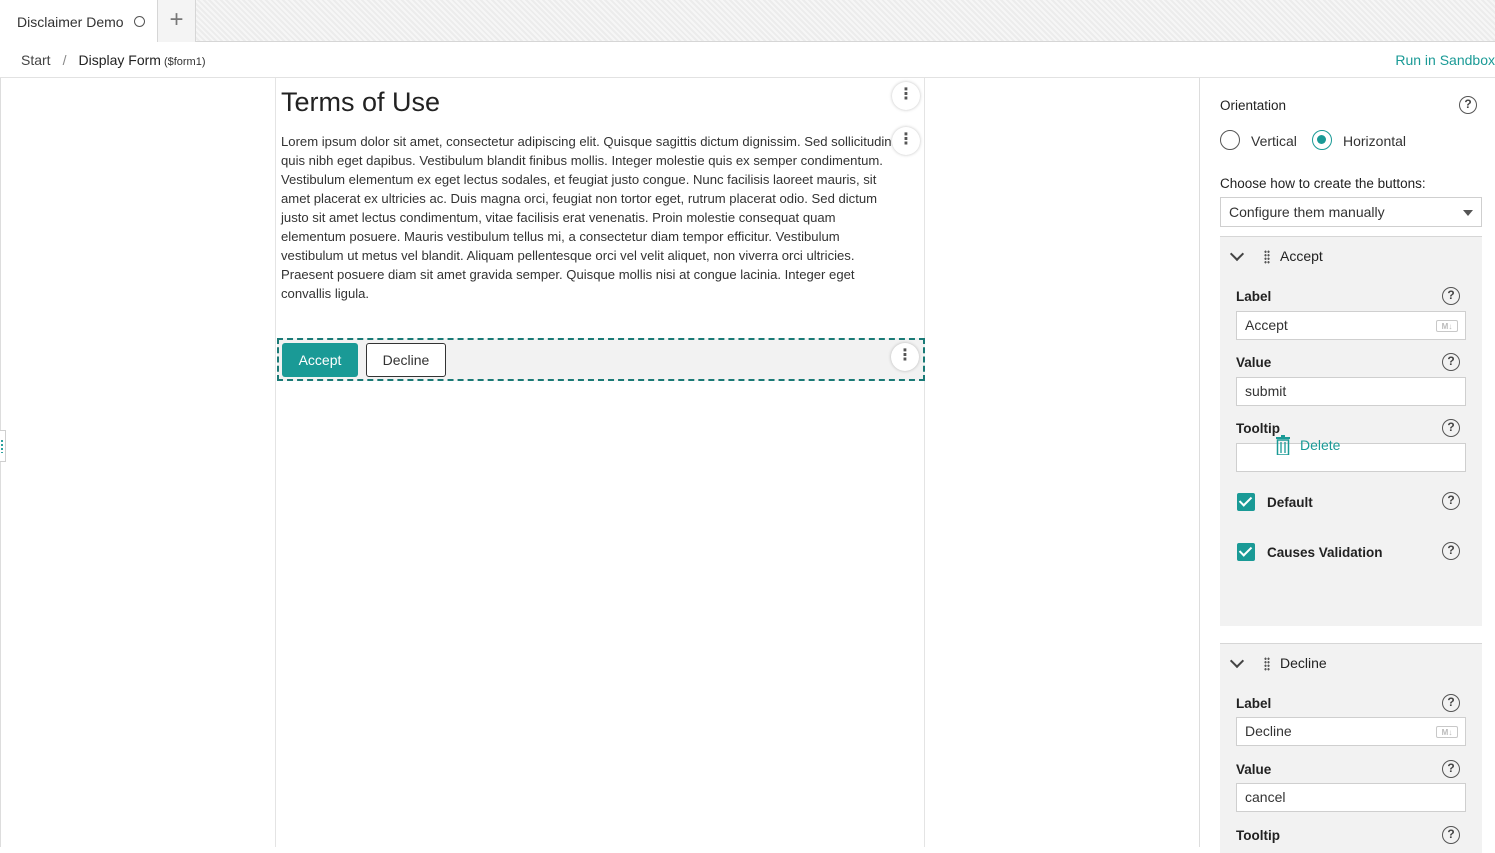 This screenshot has width=1495, height=853. Describe the element at coordinates (1351, 797) in the screenshot. I see `decline-value-input: cancel` at that location.